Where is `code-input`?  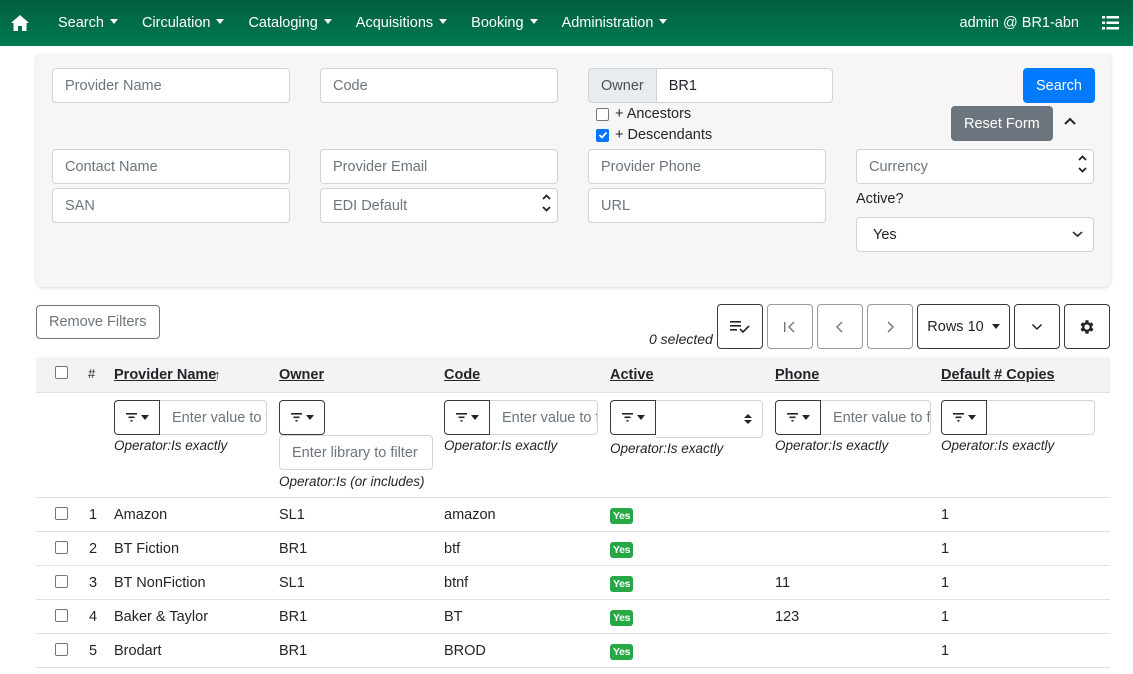
code-input is located at coordinates (439, 85).